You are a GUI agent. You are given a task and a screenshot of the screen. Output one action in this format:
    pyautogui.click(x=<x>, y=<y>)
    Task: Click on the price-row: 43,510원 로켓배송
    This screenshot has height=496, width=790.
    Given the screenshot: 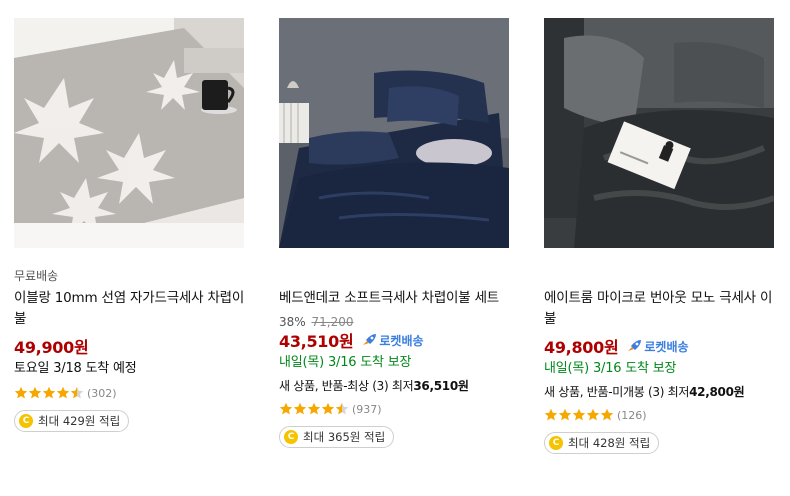 What is the action you would take?
    pyautogui.click(x=395, y=340)
    